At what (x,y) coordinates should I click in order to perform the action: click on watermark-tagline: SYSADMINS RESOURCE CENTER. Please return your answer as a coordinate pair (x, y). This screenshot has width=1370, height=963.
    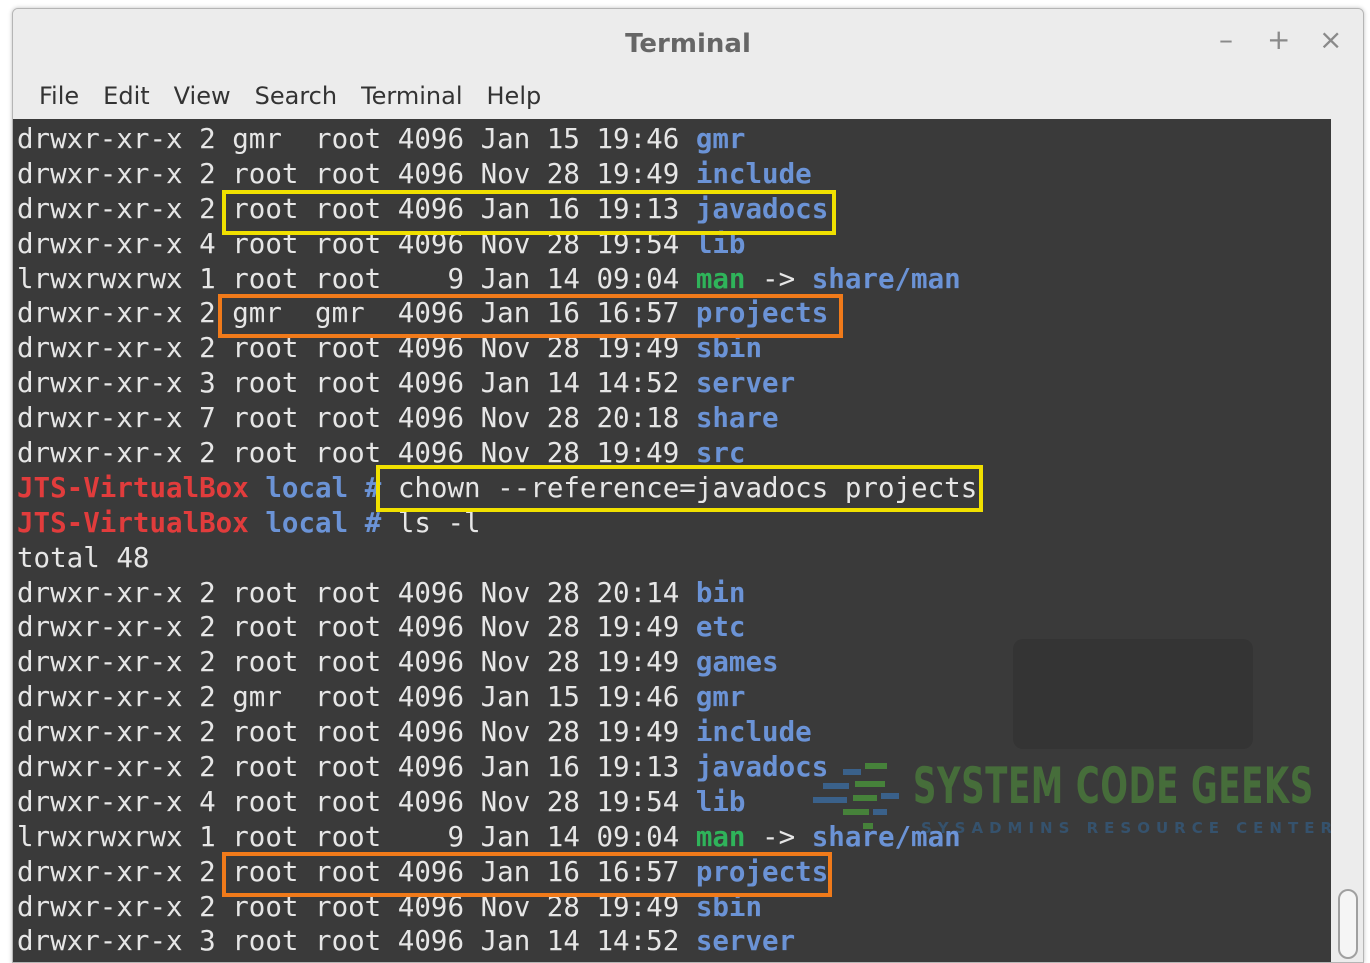
    Looking at the image, I should click on (1126, 828).